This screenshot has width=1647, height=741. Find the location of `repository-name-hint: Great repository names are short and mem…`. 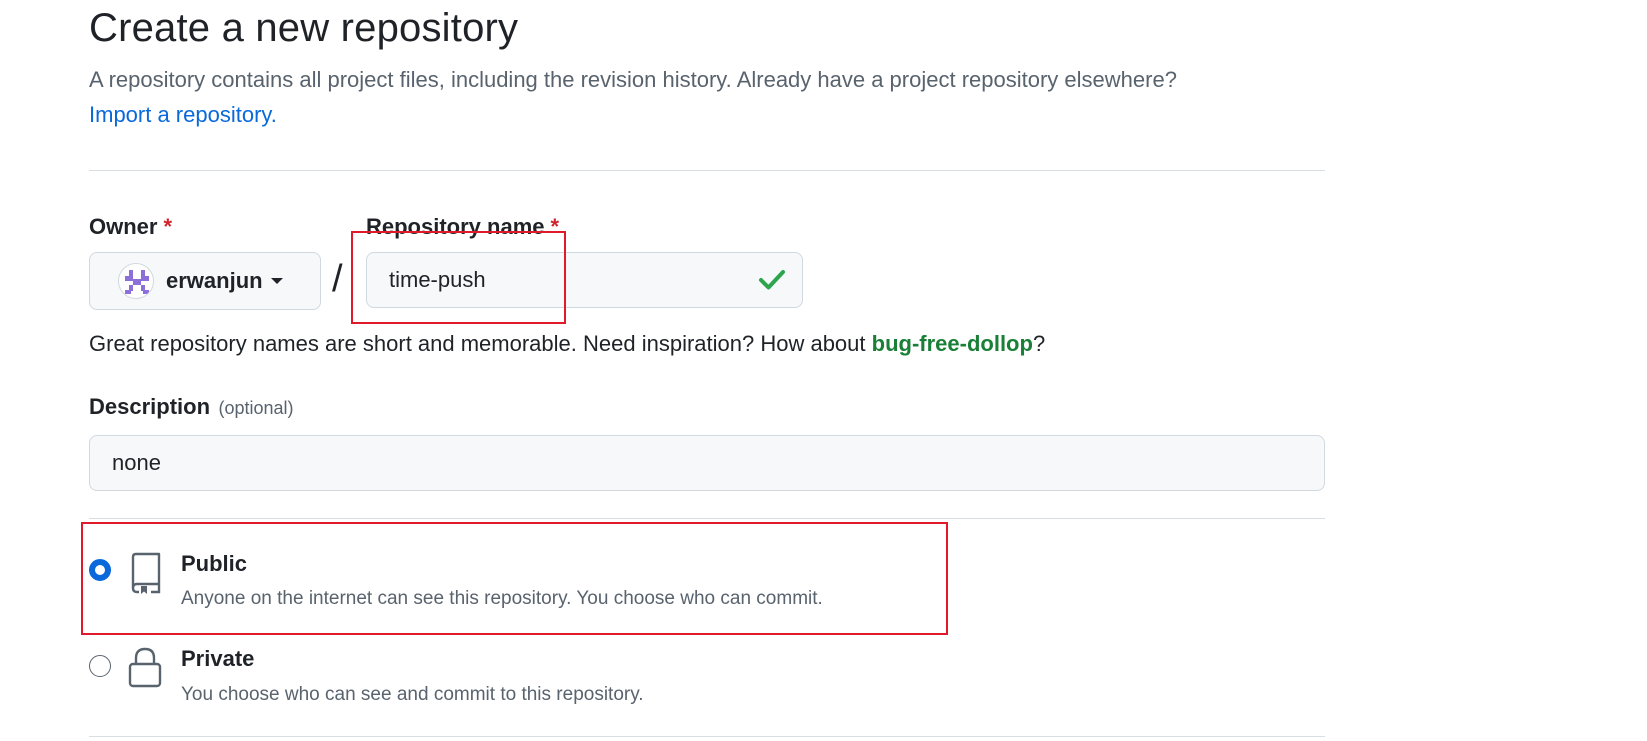

repository-name-hint: Great repository names are short and mem… is located at coordinates (567, 344).